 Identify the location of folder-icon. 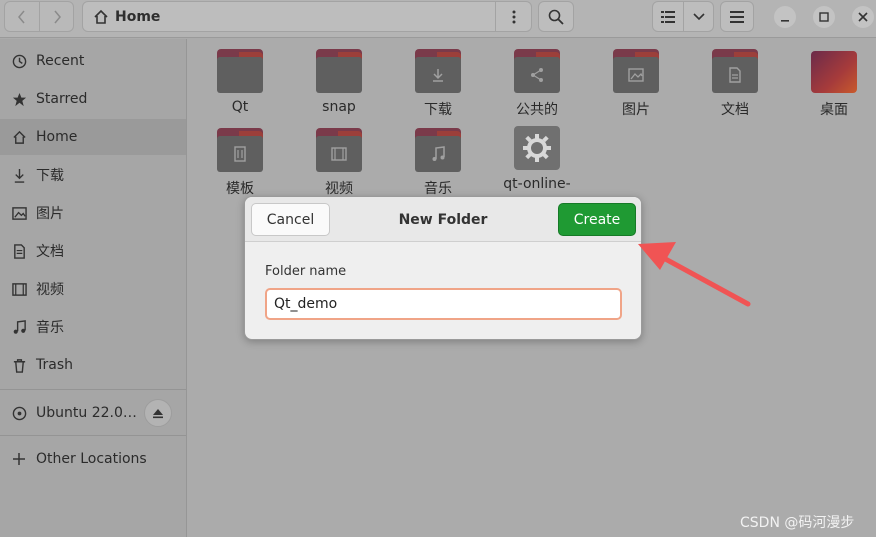
(339, 71).